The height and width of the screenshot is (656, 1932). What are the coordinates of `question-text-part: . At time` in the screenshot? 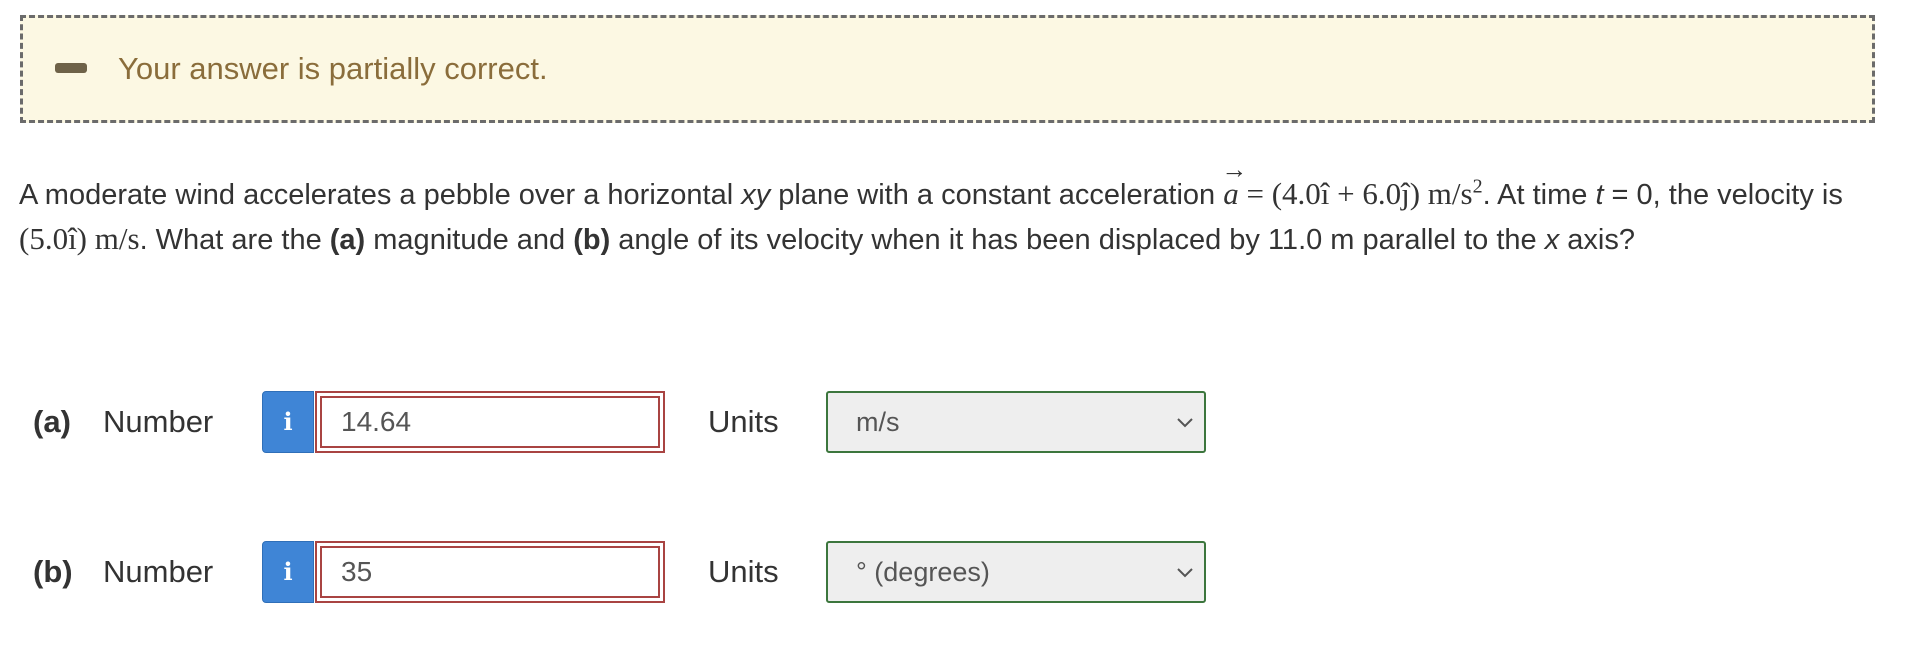 It's located at (1539, 195).